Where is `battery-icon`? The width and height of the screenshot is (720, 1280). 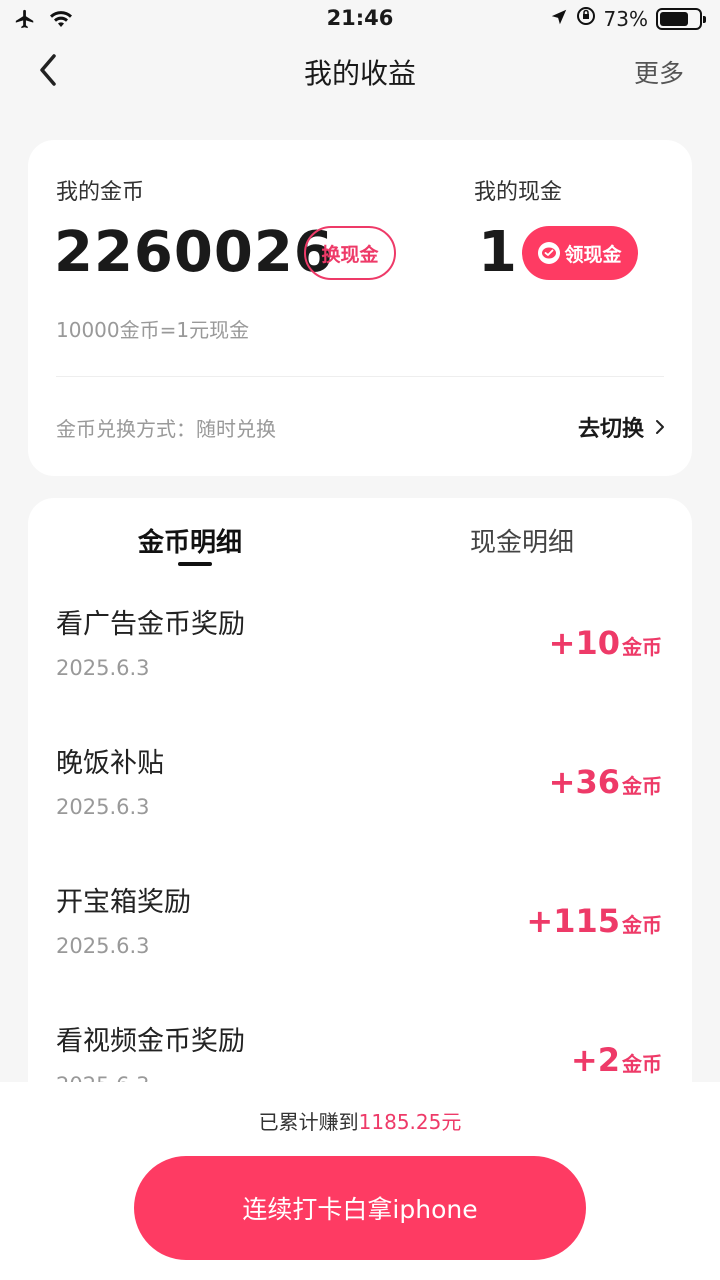
battery-icon is located at coordinates (681, 18).